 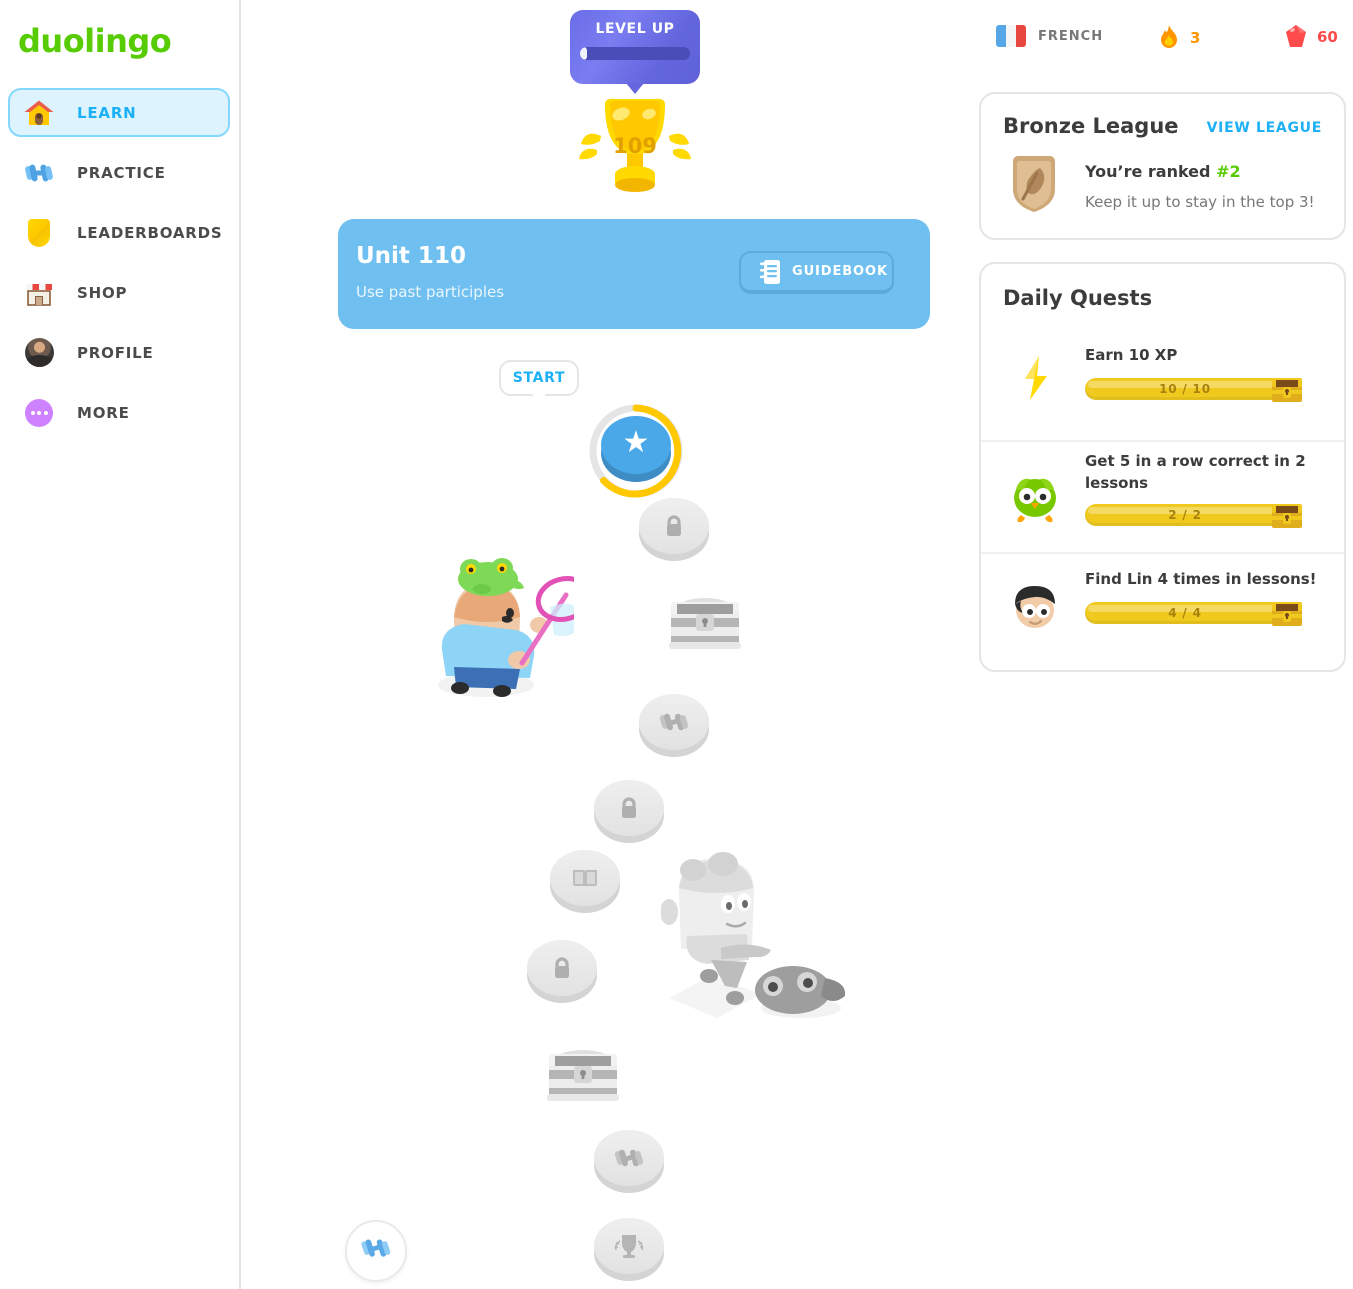 What do you see at coordinates (1035, 378) in the screenshot?
I see `lightning-bolt-icon` at bounding box center [1035, 378].